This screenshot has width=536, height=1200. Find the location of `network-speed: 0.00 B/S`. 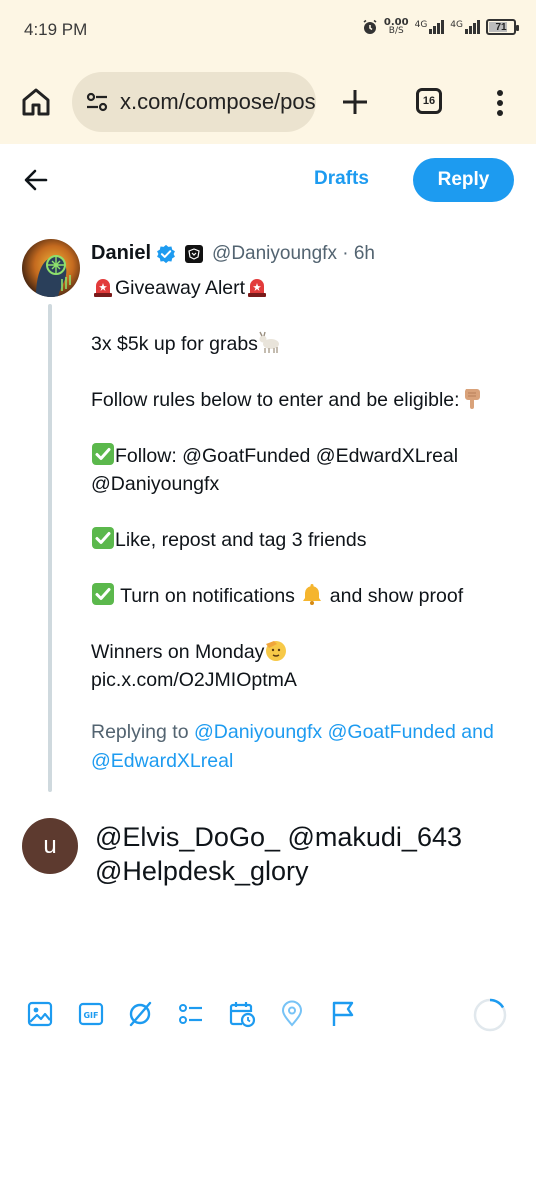

network-speed: 0.00 B/S is located at coordinates (396, 27).